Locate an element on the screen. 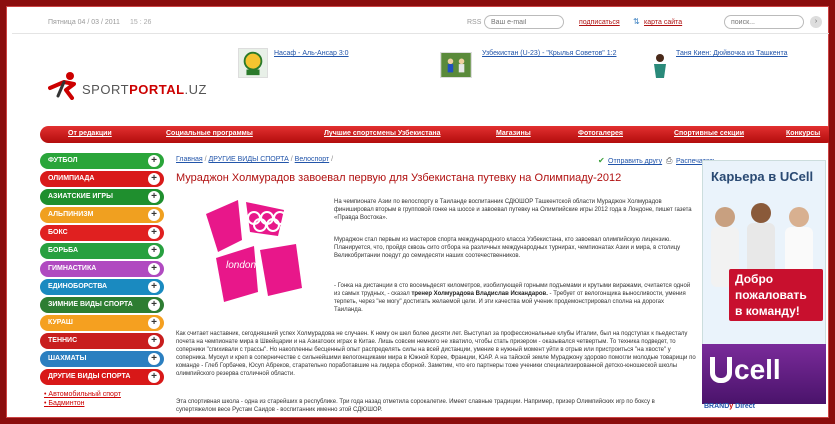 The height and width of the screenshot is (424, 835). london-2012-logo-icon: london is located at coordinates (254, 251).